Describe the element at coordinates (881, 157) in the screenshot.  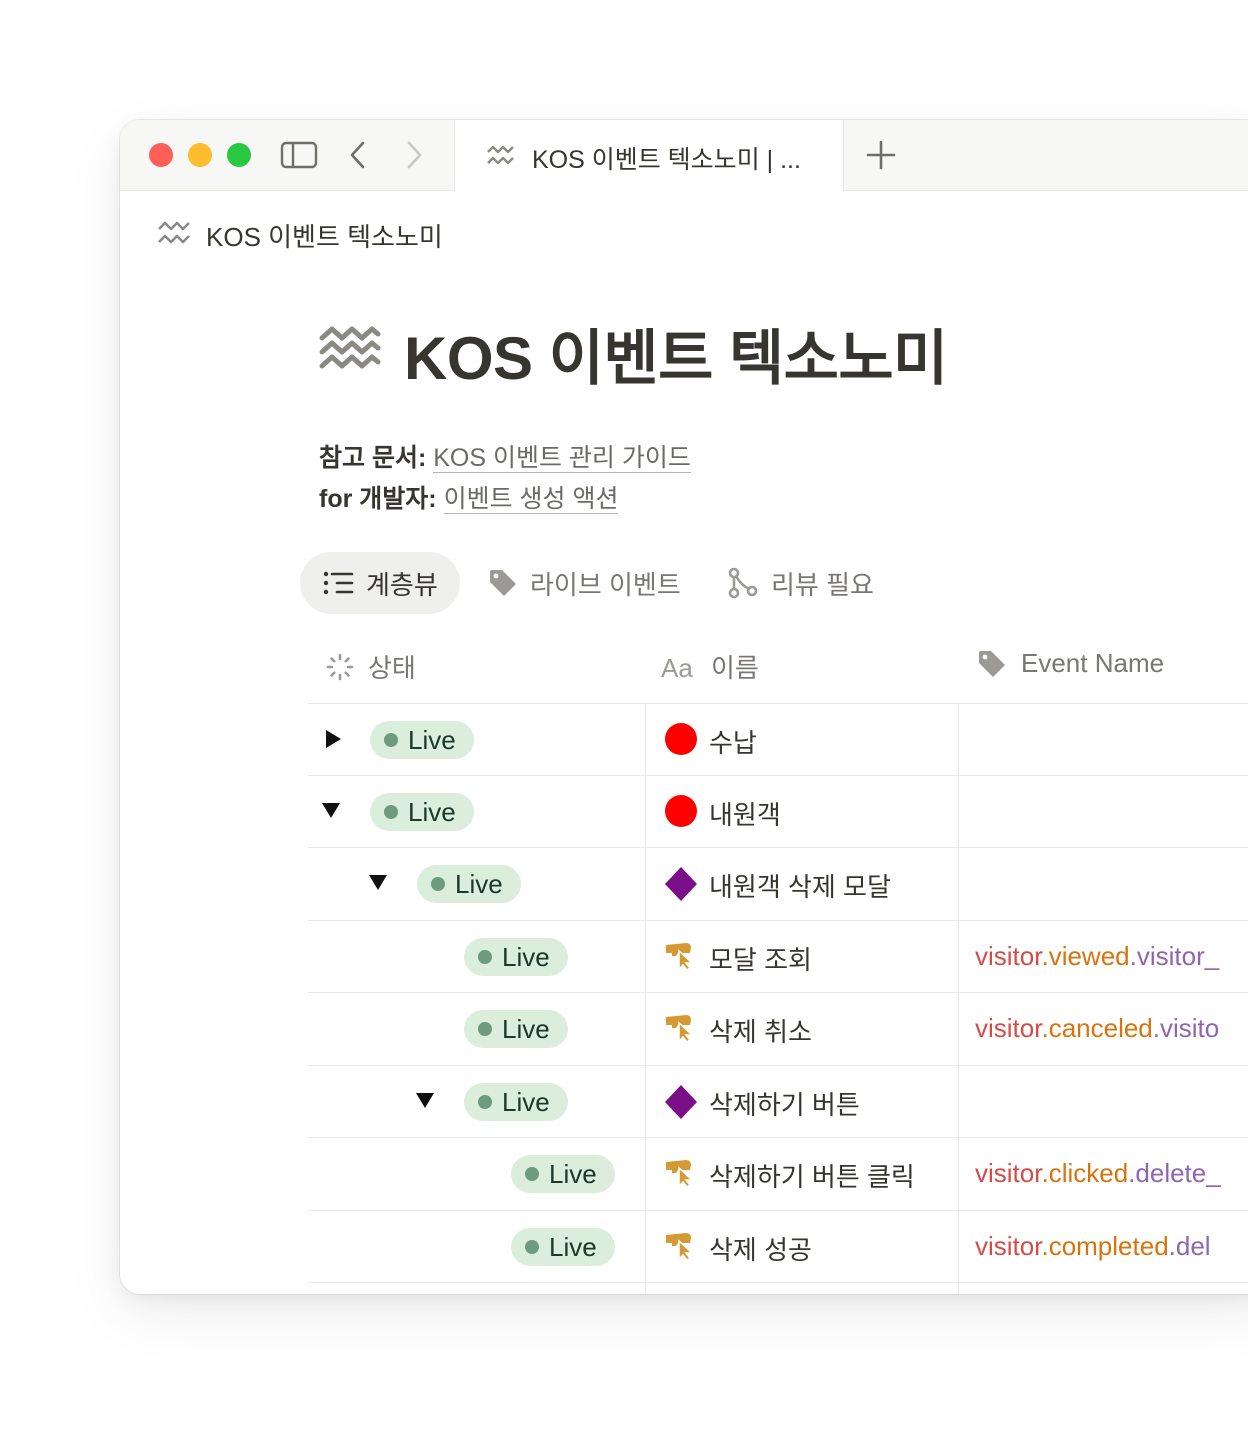
I see `new-tab-plus-icon` at that location.